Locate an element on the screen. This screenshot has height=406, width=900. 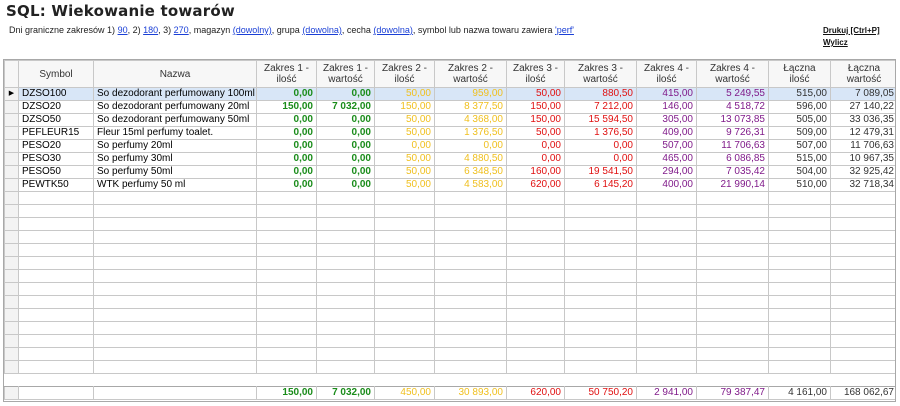
column-header: Zakres 3 - ilość is located at coordinates (535, 74).